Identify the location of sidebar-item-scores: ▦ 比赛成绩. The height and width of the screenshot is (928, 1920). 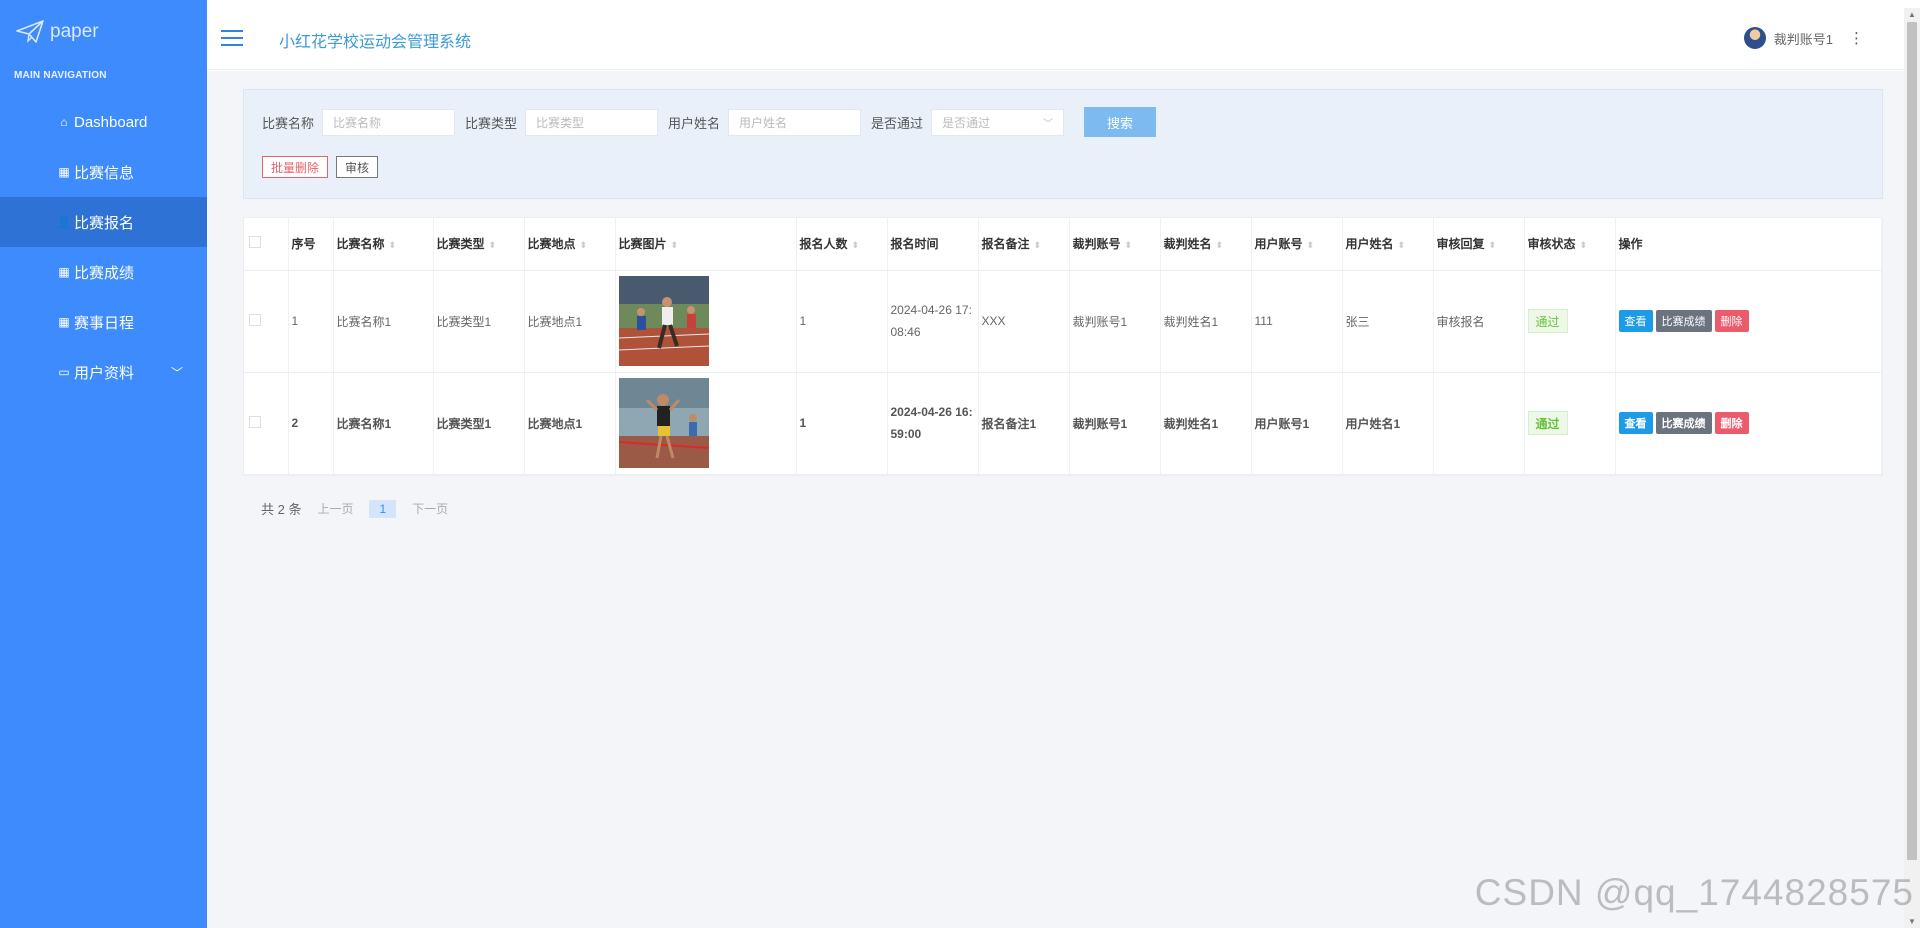
(103, 272).